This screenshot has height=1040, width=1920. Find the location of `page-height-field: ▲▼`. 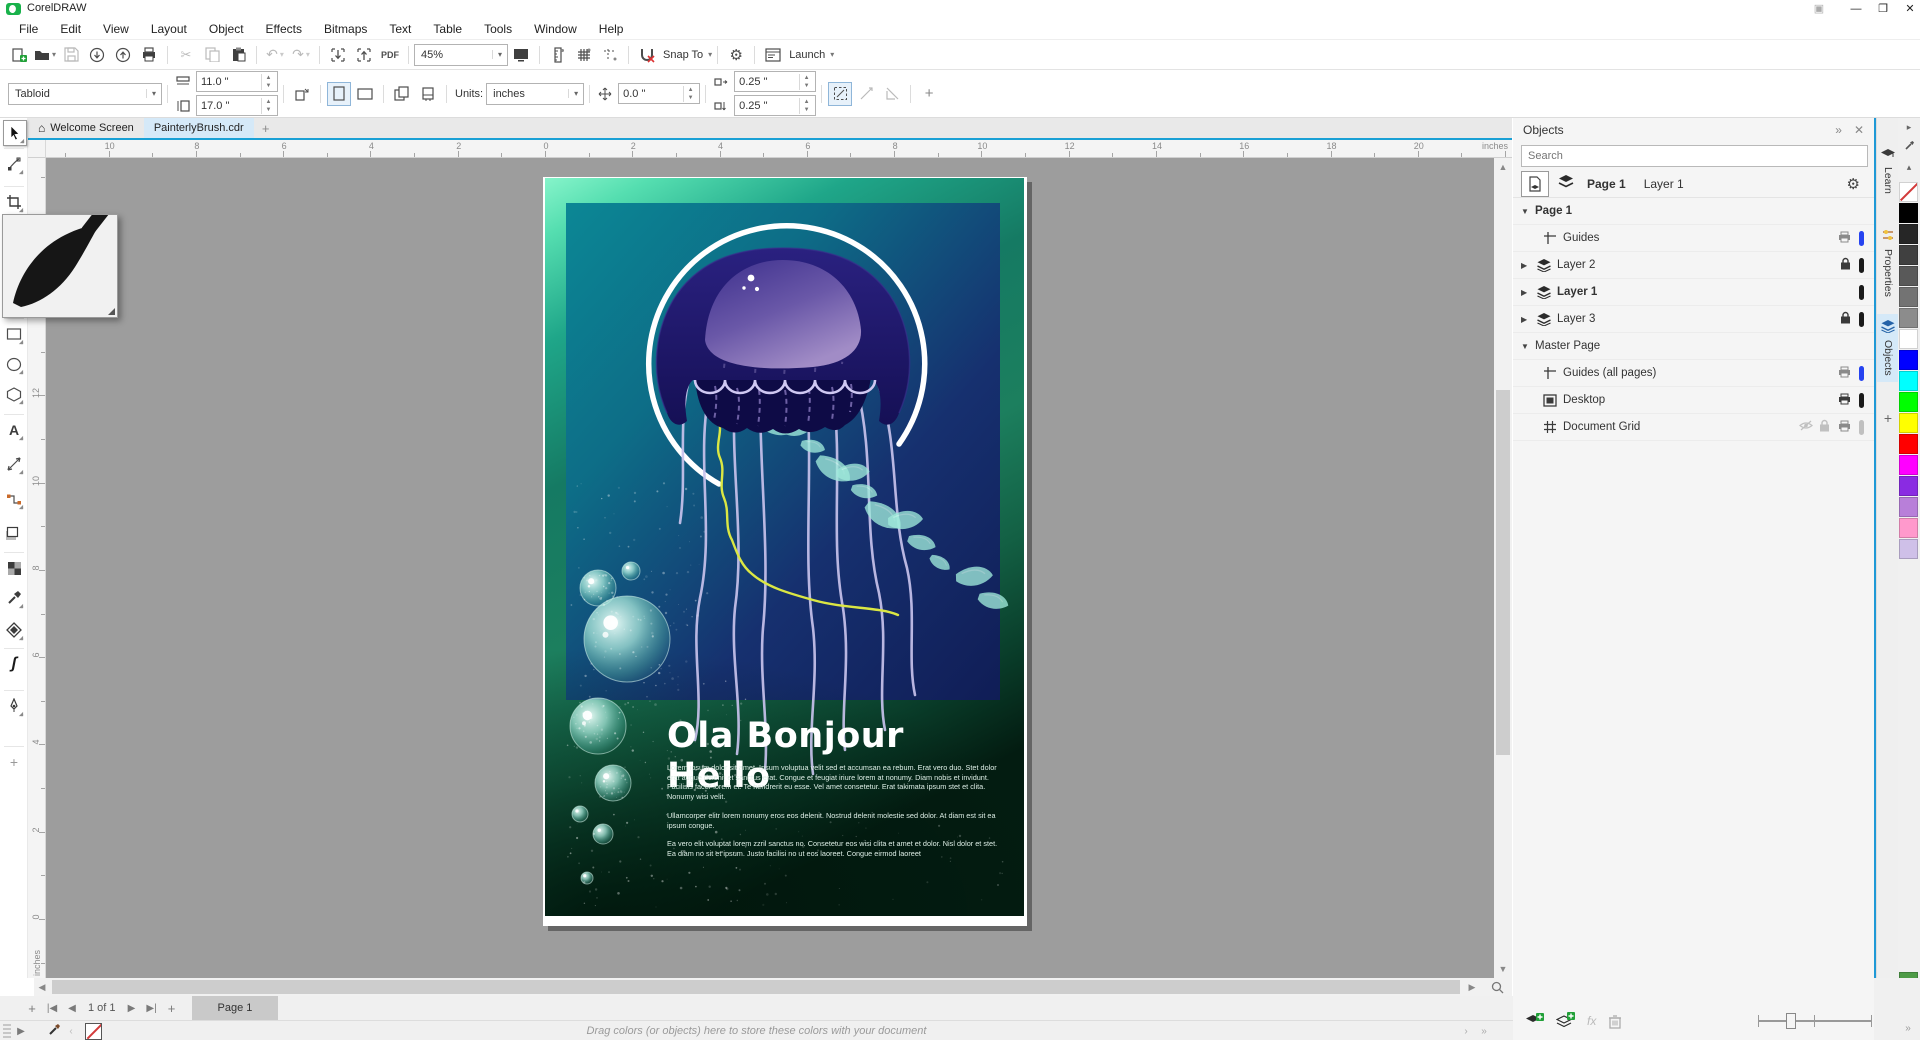

page-height-field: ▲▼ is located at coordinates (237, 105).